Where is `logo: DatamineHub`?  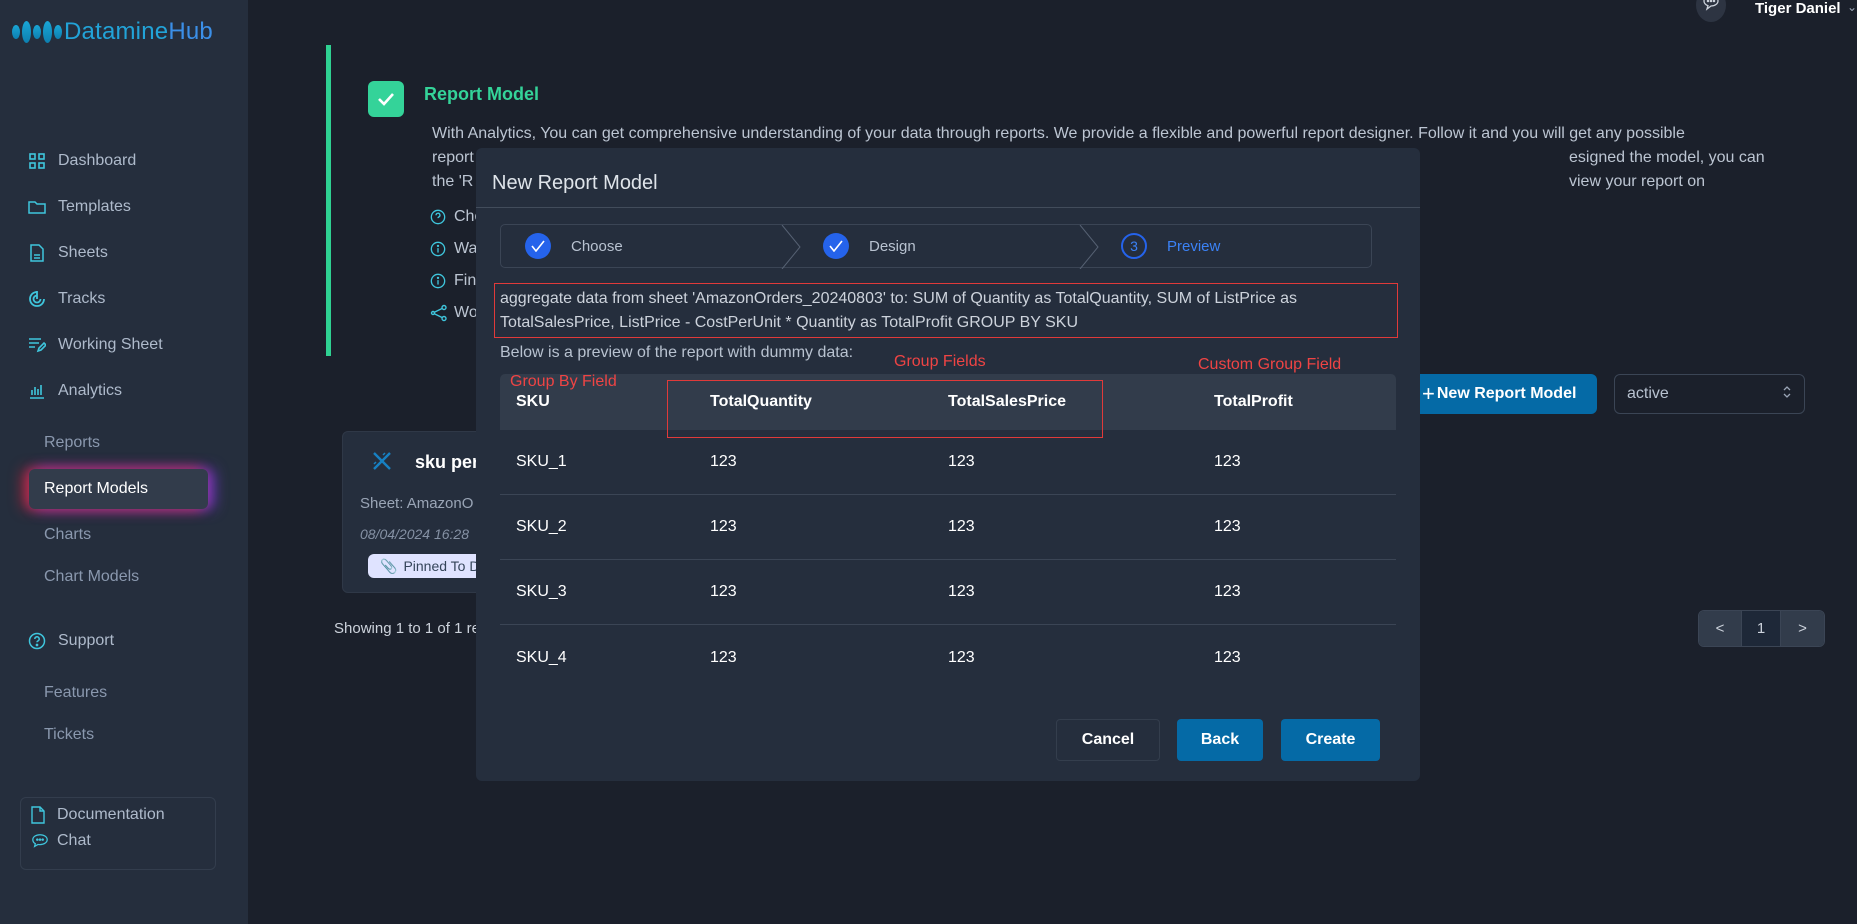 logo: DatamineHub is located at coordinates (112, 32).